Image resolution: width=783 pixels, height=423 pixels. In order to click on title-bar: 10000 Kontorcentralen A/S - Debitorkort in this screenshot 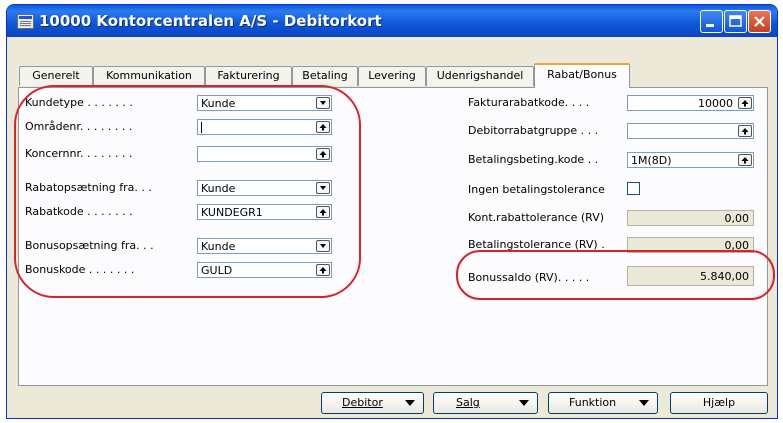, I will do `click(392, 21)`.